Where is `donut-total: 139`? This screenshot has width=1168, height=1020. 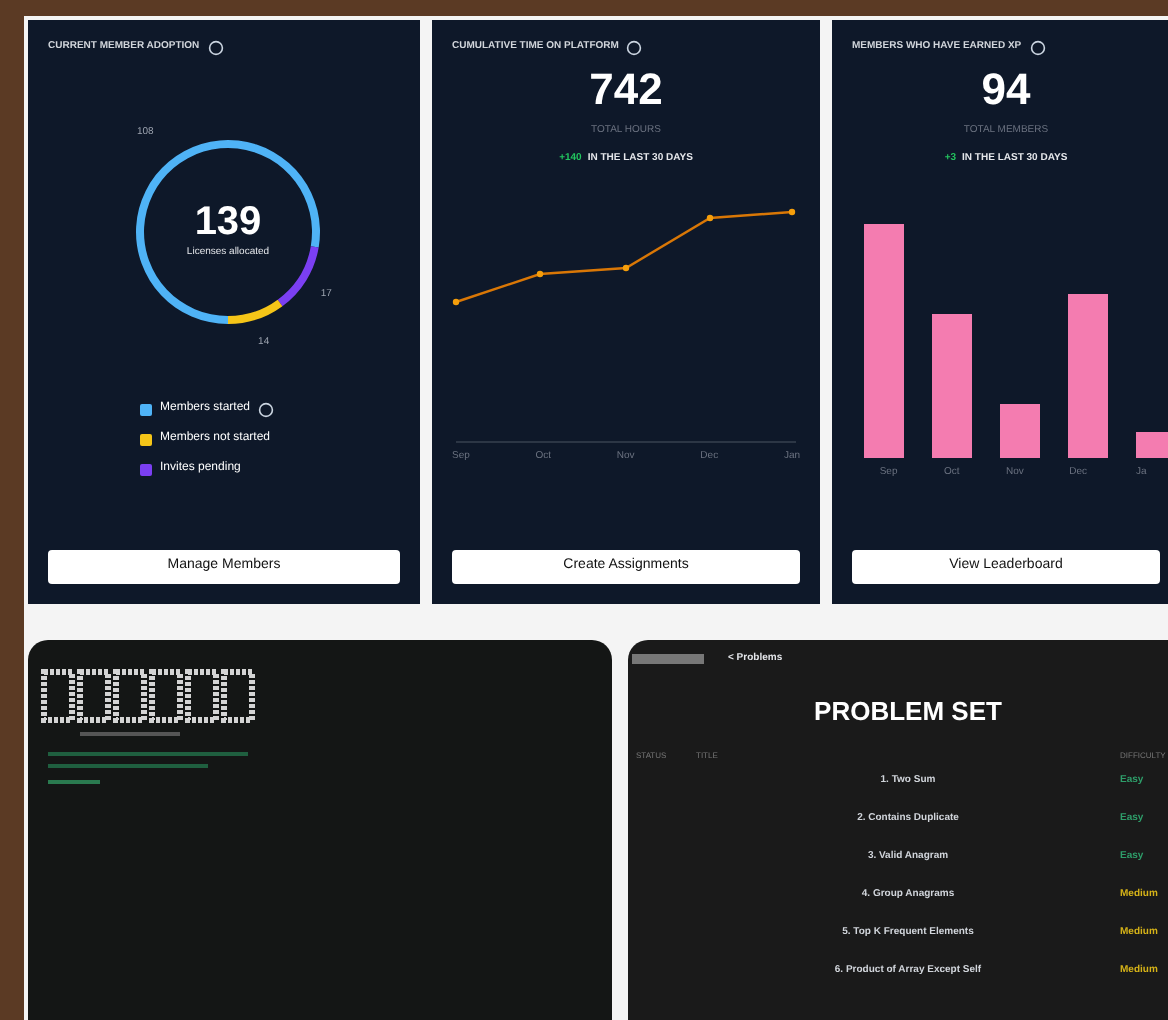
donut-total: 139 is located at coordinates (228, 222).